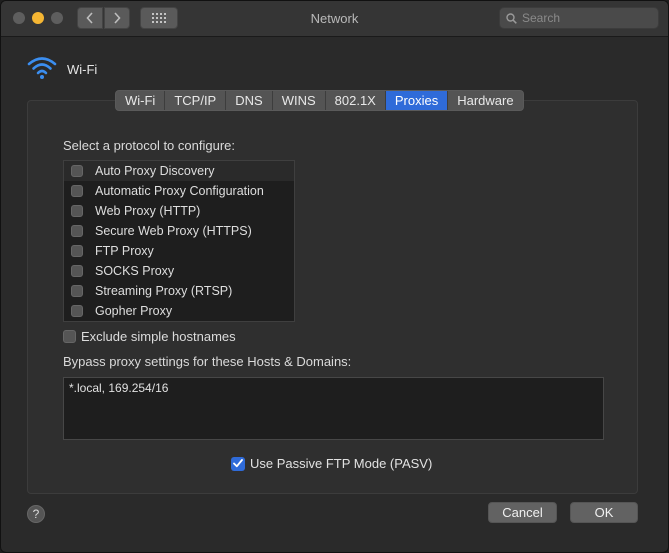  Describe the element at coordinates (249, 100) in the screenshot. I see `tab-dns: DNS` at that location.